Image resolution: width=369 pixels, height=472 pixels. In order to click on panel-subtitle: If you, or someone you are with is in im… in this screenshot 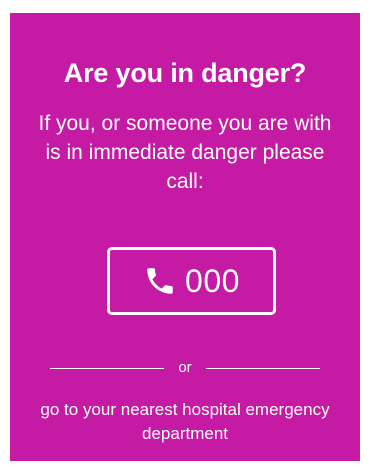, I will do `click(185, 152)`.